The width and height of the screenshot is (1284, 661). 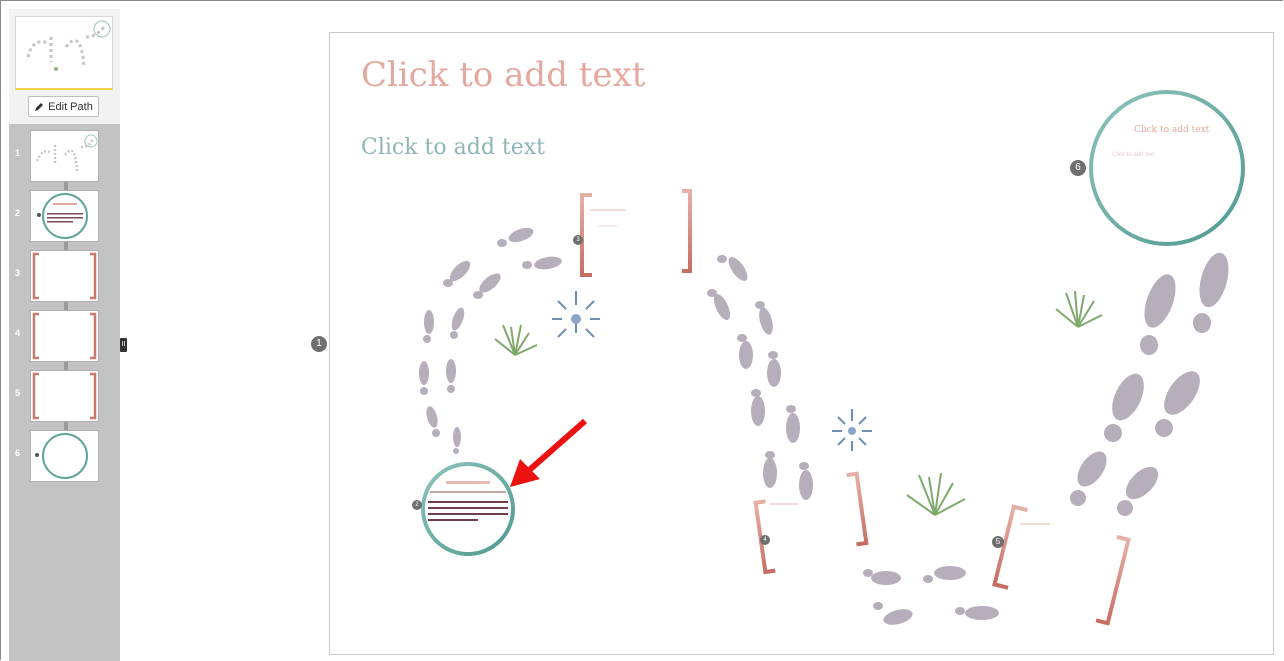 I want to click on path-step-5: 5, so click(x=64, y=396).